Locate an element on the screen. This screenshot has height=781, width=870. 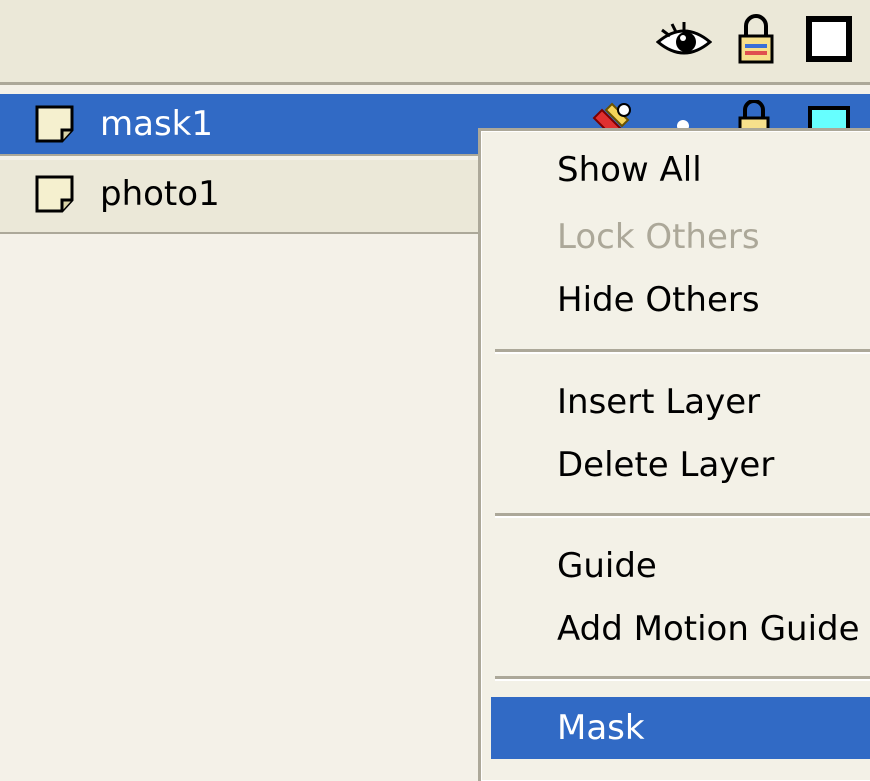
eye-icon is located at coordinates (684, 44).